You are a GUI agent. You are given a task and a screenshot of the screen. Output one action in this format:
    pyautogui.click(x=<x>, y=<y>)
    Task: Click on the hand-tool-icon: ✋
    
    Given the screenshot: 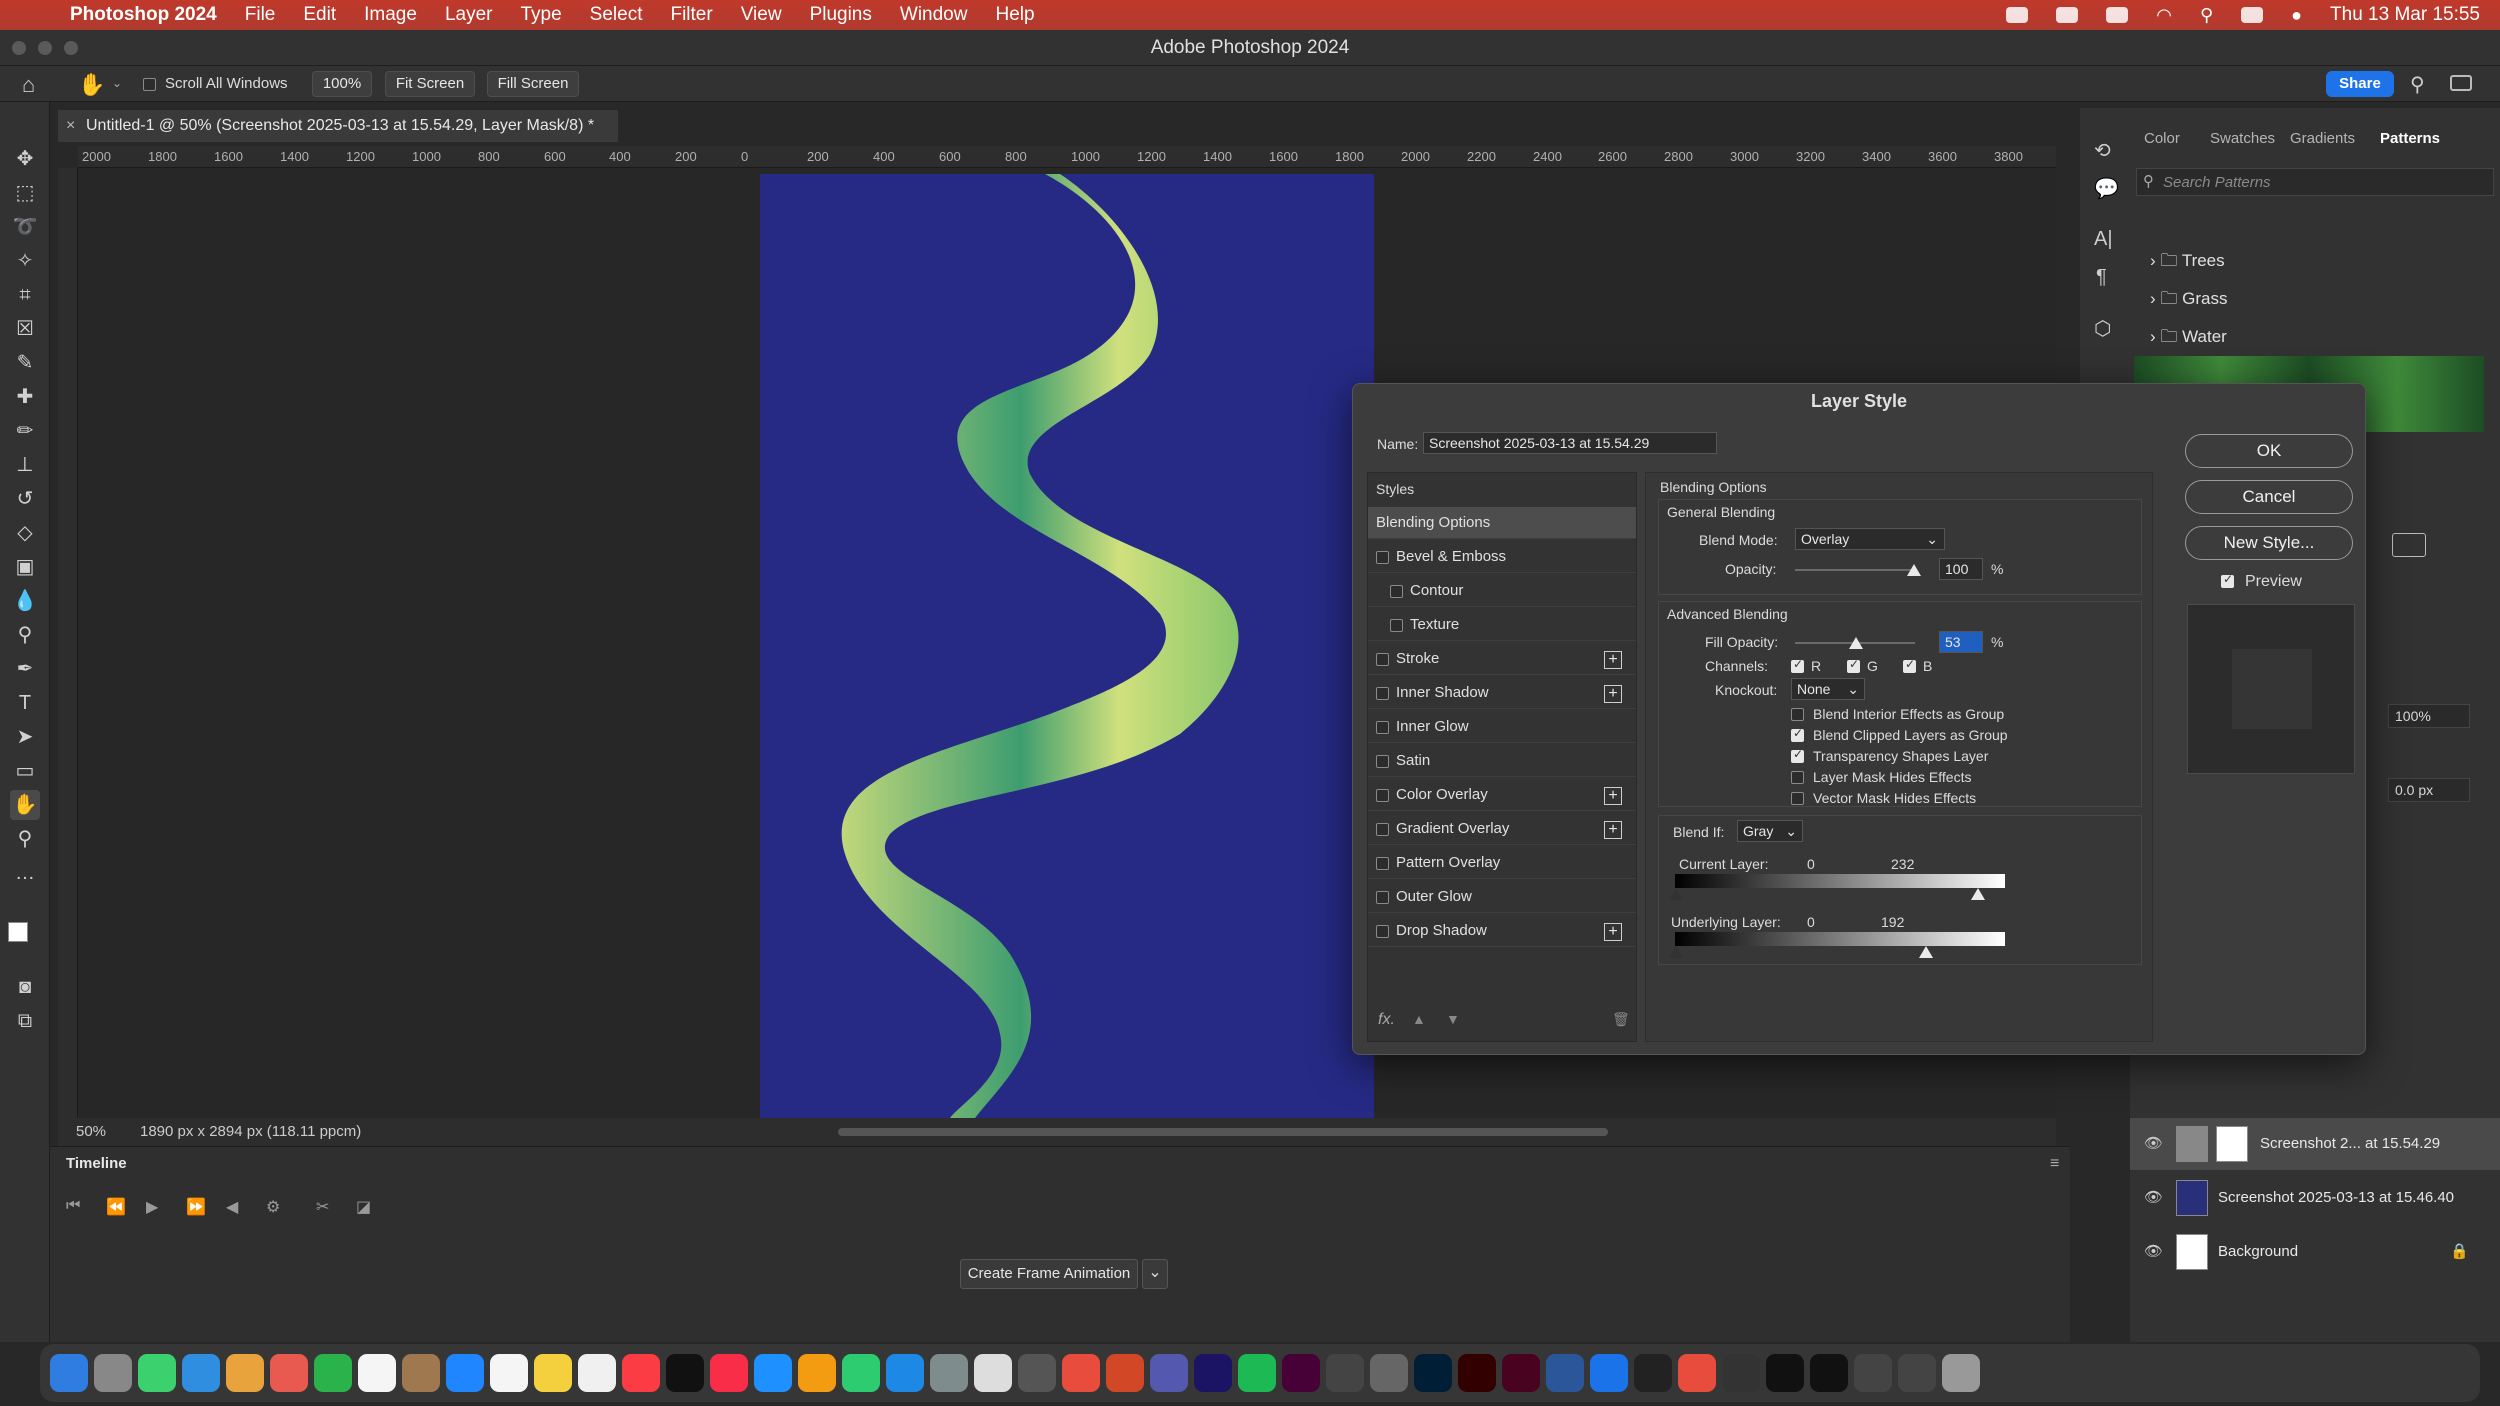 What is the action you would take?
    pyautogui.click(x=25, y=805)
    